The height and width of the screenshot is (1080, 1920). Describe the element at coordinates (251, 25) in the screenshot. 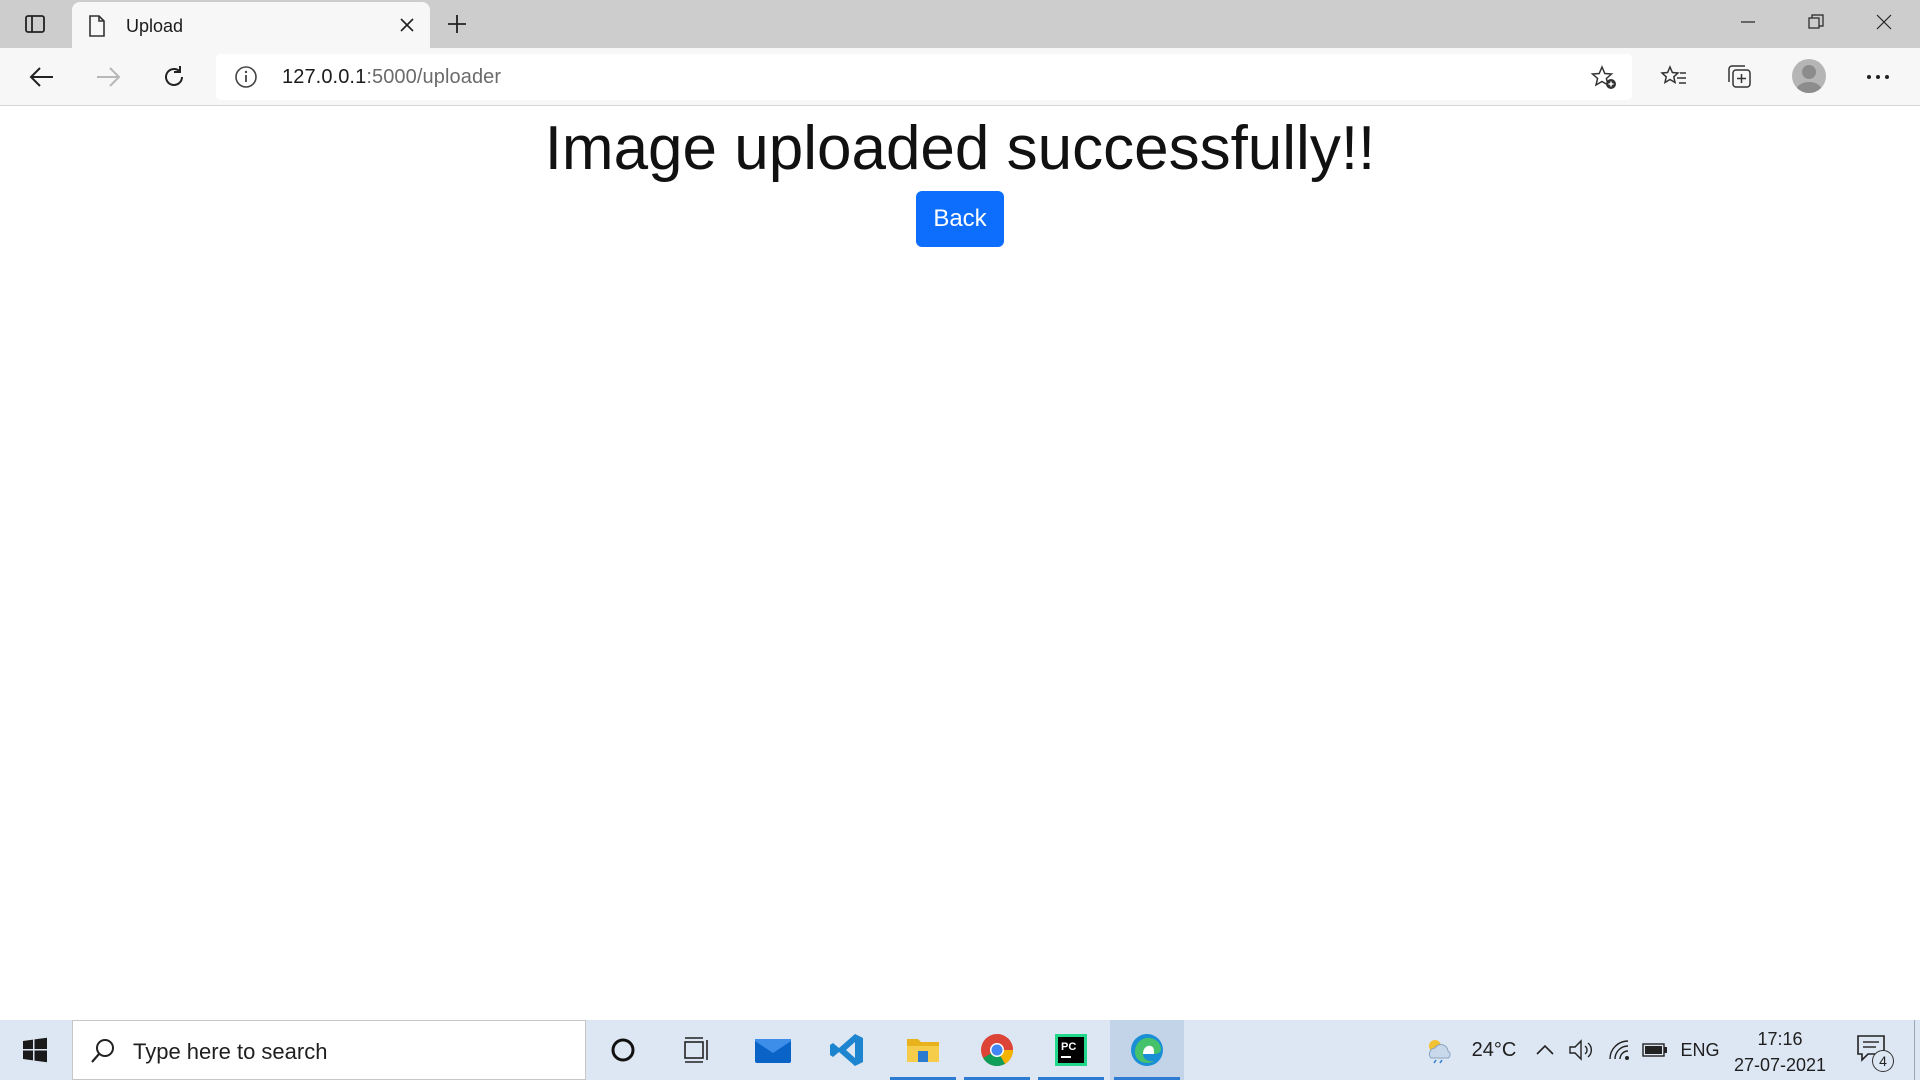

I see `tab-upload: Upload` at that location.